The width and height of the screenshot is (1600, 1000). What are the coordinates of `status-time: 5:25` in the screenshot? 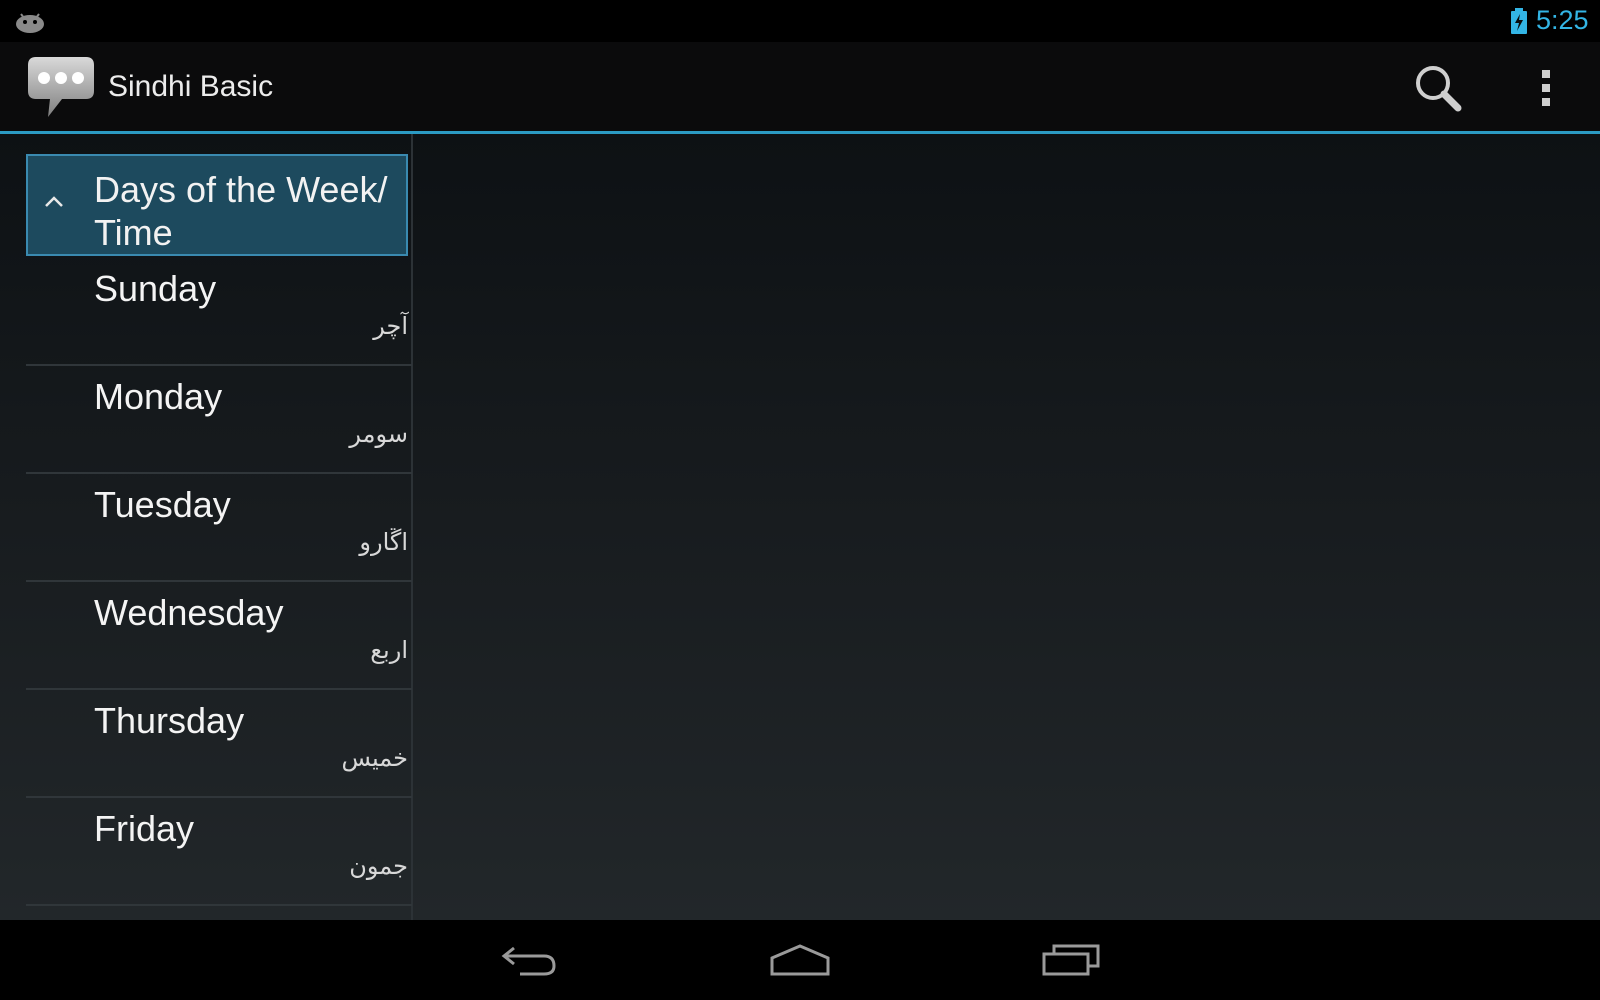 It's located at (1562, 20).